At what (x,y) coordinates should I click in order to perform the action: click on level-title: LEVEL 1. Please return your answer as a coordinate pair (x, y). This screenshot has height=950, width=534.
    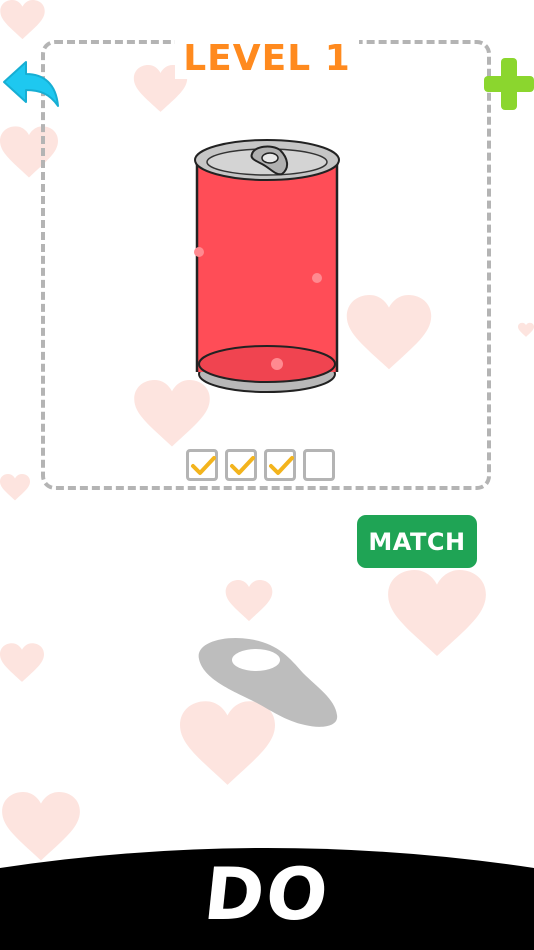
    Looking at the image, I should click on (267, 58).